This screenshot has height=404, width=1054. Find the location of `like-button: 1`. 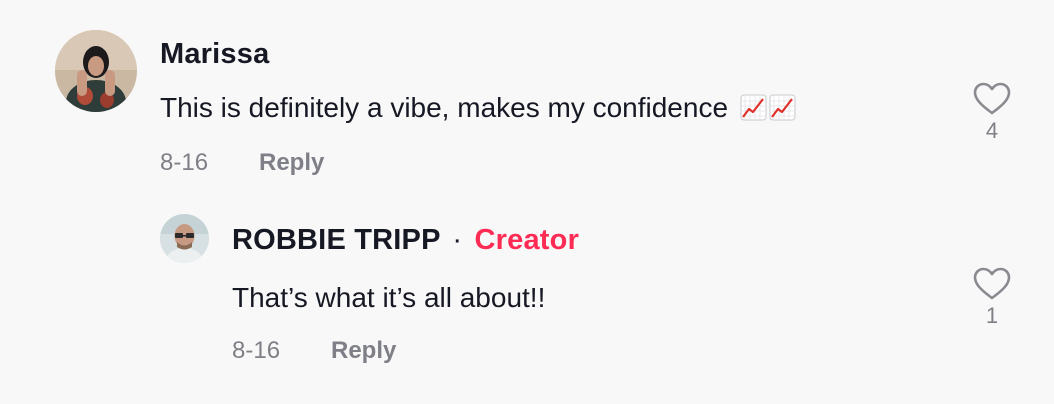

like-button: 1 is located at coordinates (992, 298).